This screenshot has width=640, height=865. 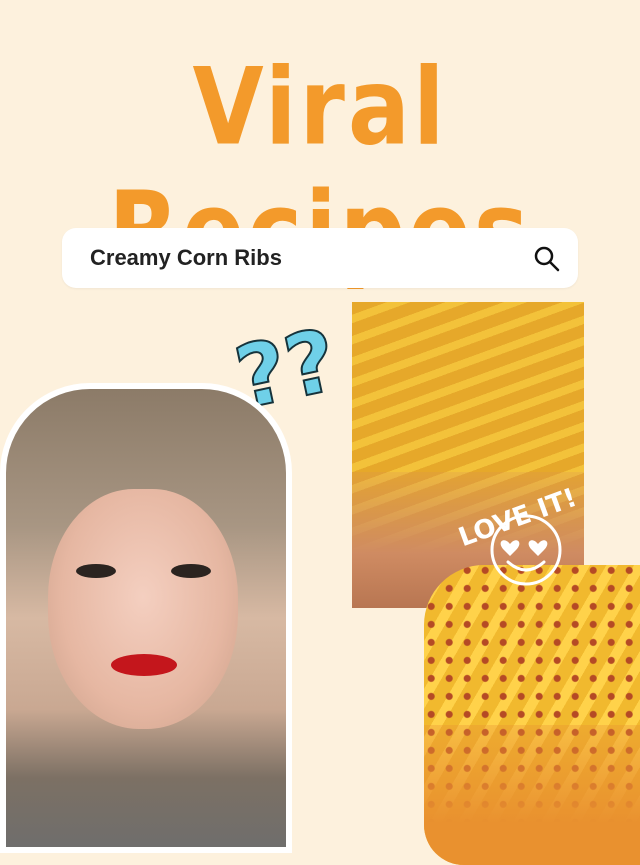 I want to click on corn-ribs-photo-bottom, so click(x=532, y=715).